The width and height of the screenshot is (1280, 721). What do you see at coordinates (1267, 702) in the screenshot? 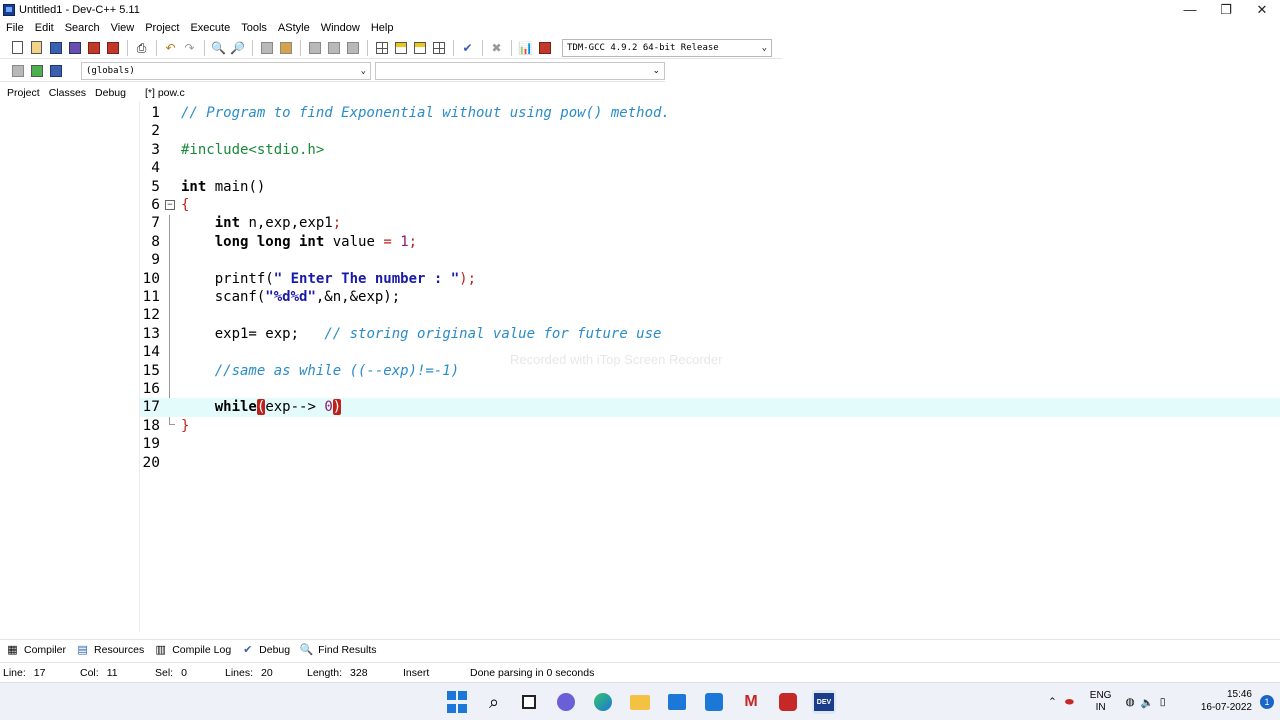
I see `notification-badge: 1` at bounding box center [1267, 702].